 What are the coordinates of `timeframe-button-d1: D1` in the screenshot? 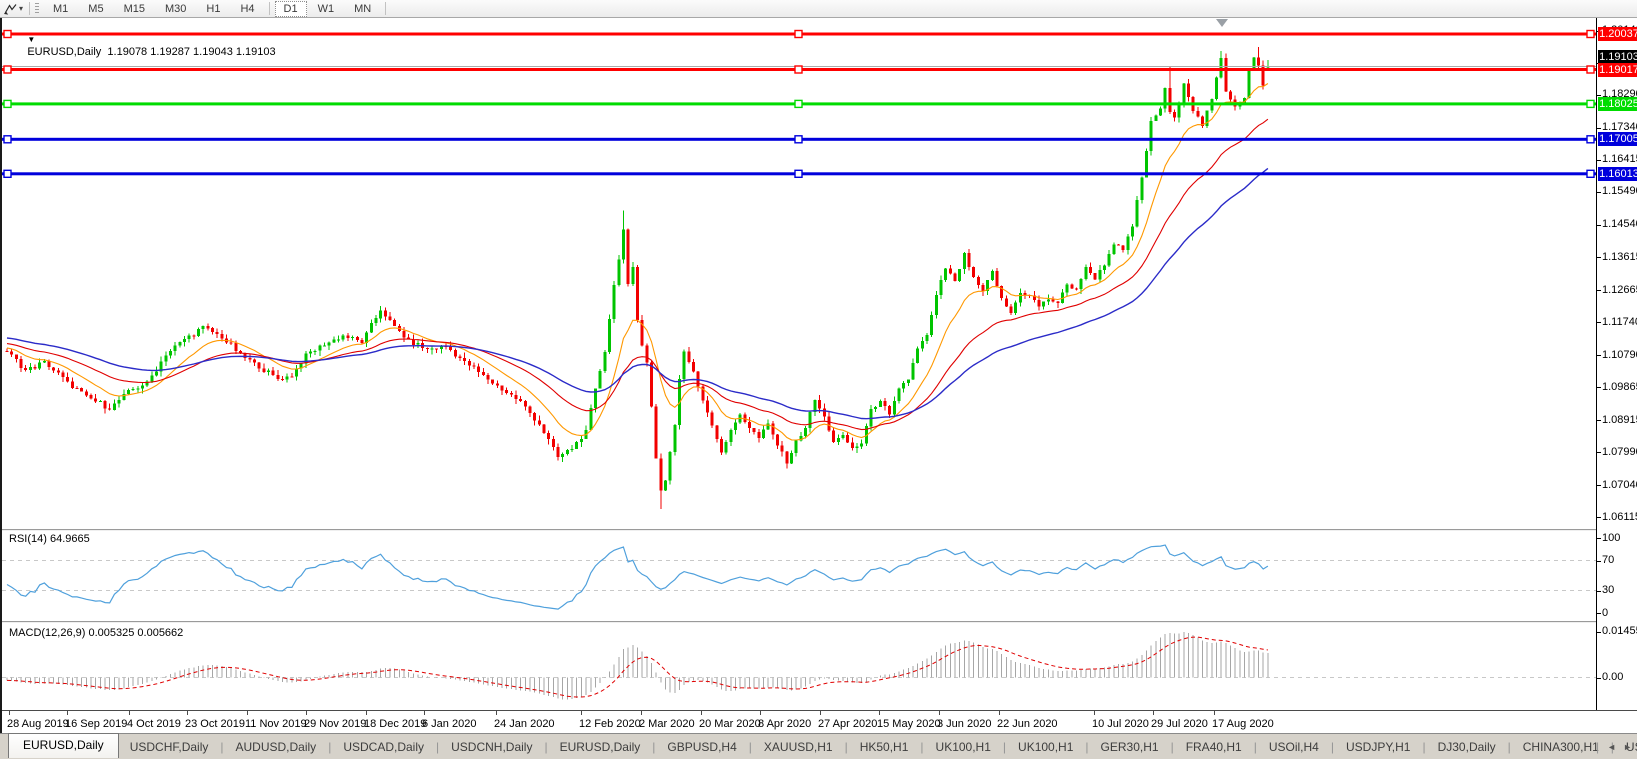 It's located at (290, 8).